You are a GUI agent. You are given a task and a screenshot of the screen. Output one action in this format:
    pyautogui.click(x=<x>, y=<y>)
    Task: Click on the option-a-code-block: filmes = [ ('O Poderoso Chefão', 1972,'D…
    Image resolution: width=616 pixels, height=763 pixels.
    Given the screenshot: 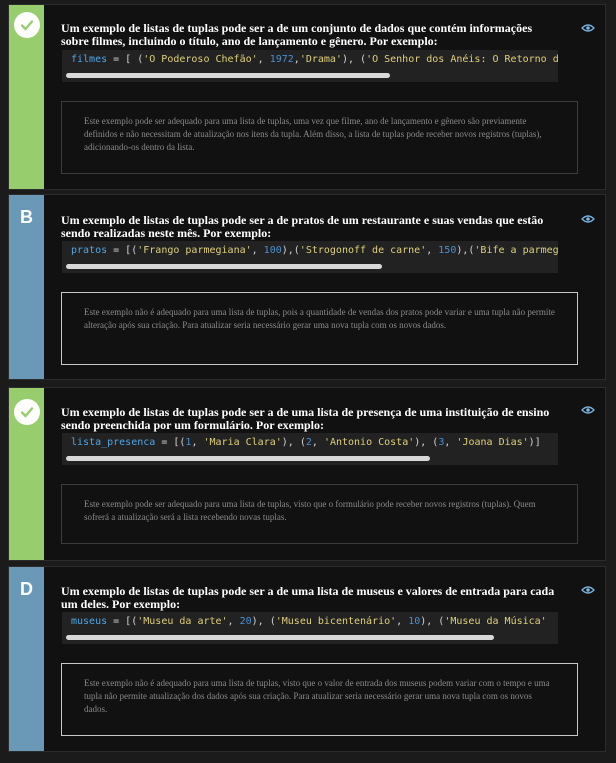 What is the action you would take?
    pyautogui.click(x=310, y=66)
    